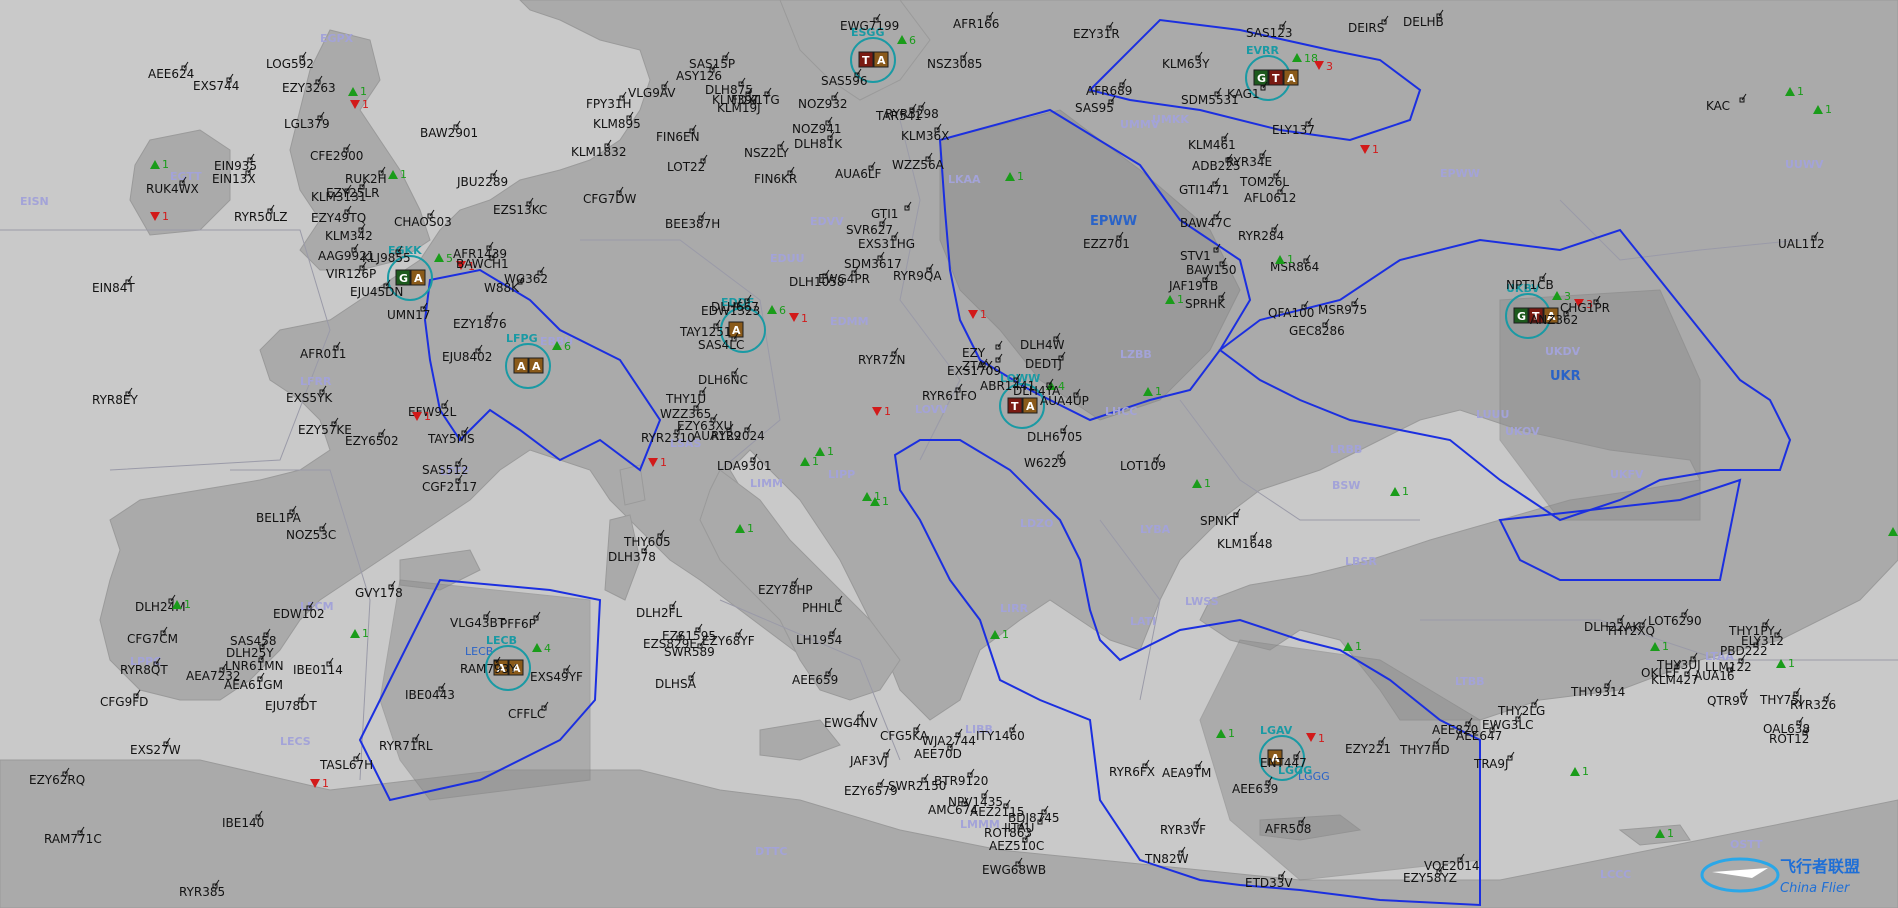 This screenshot has width=1898, height=908. Describe the element at coordinates (1014, 608) in the screenshot. I see `fir-label: LIRR` at that location.